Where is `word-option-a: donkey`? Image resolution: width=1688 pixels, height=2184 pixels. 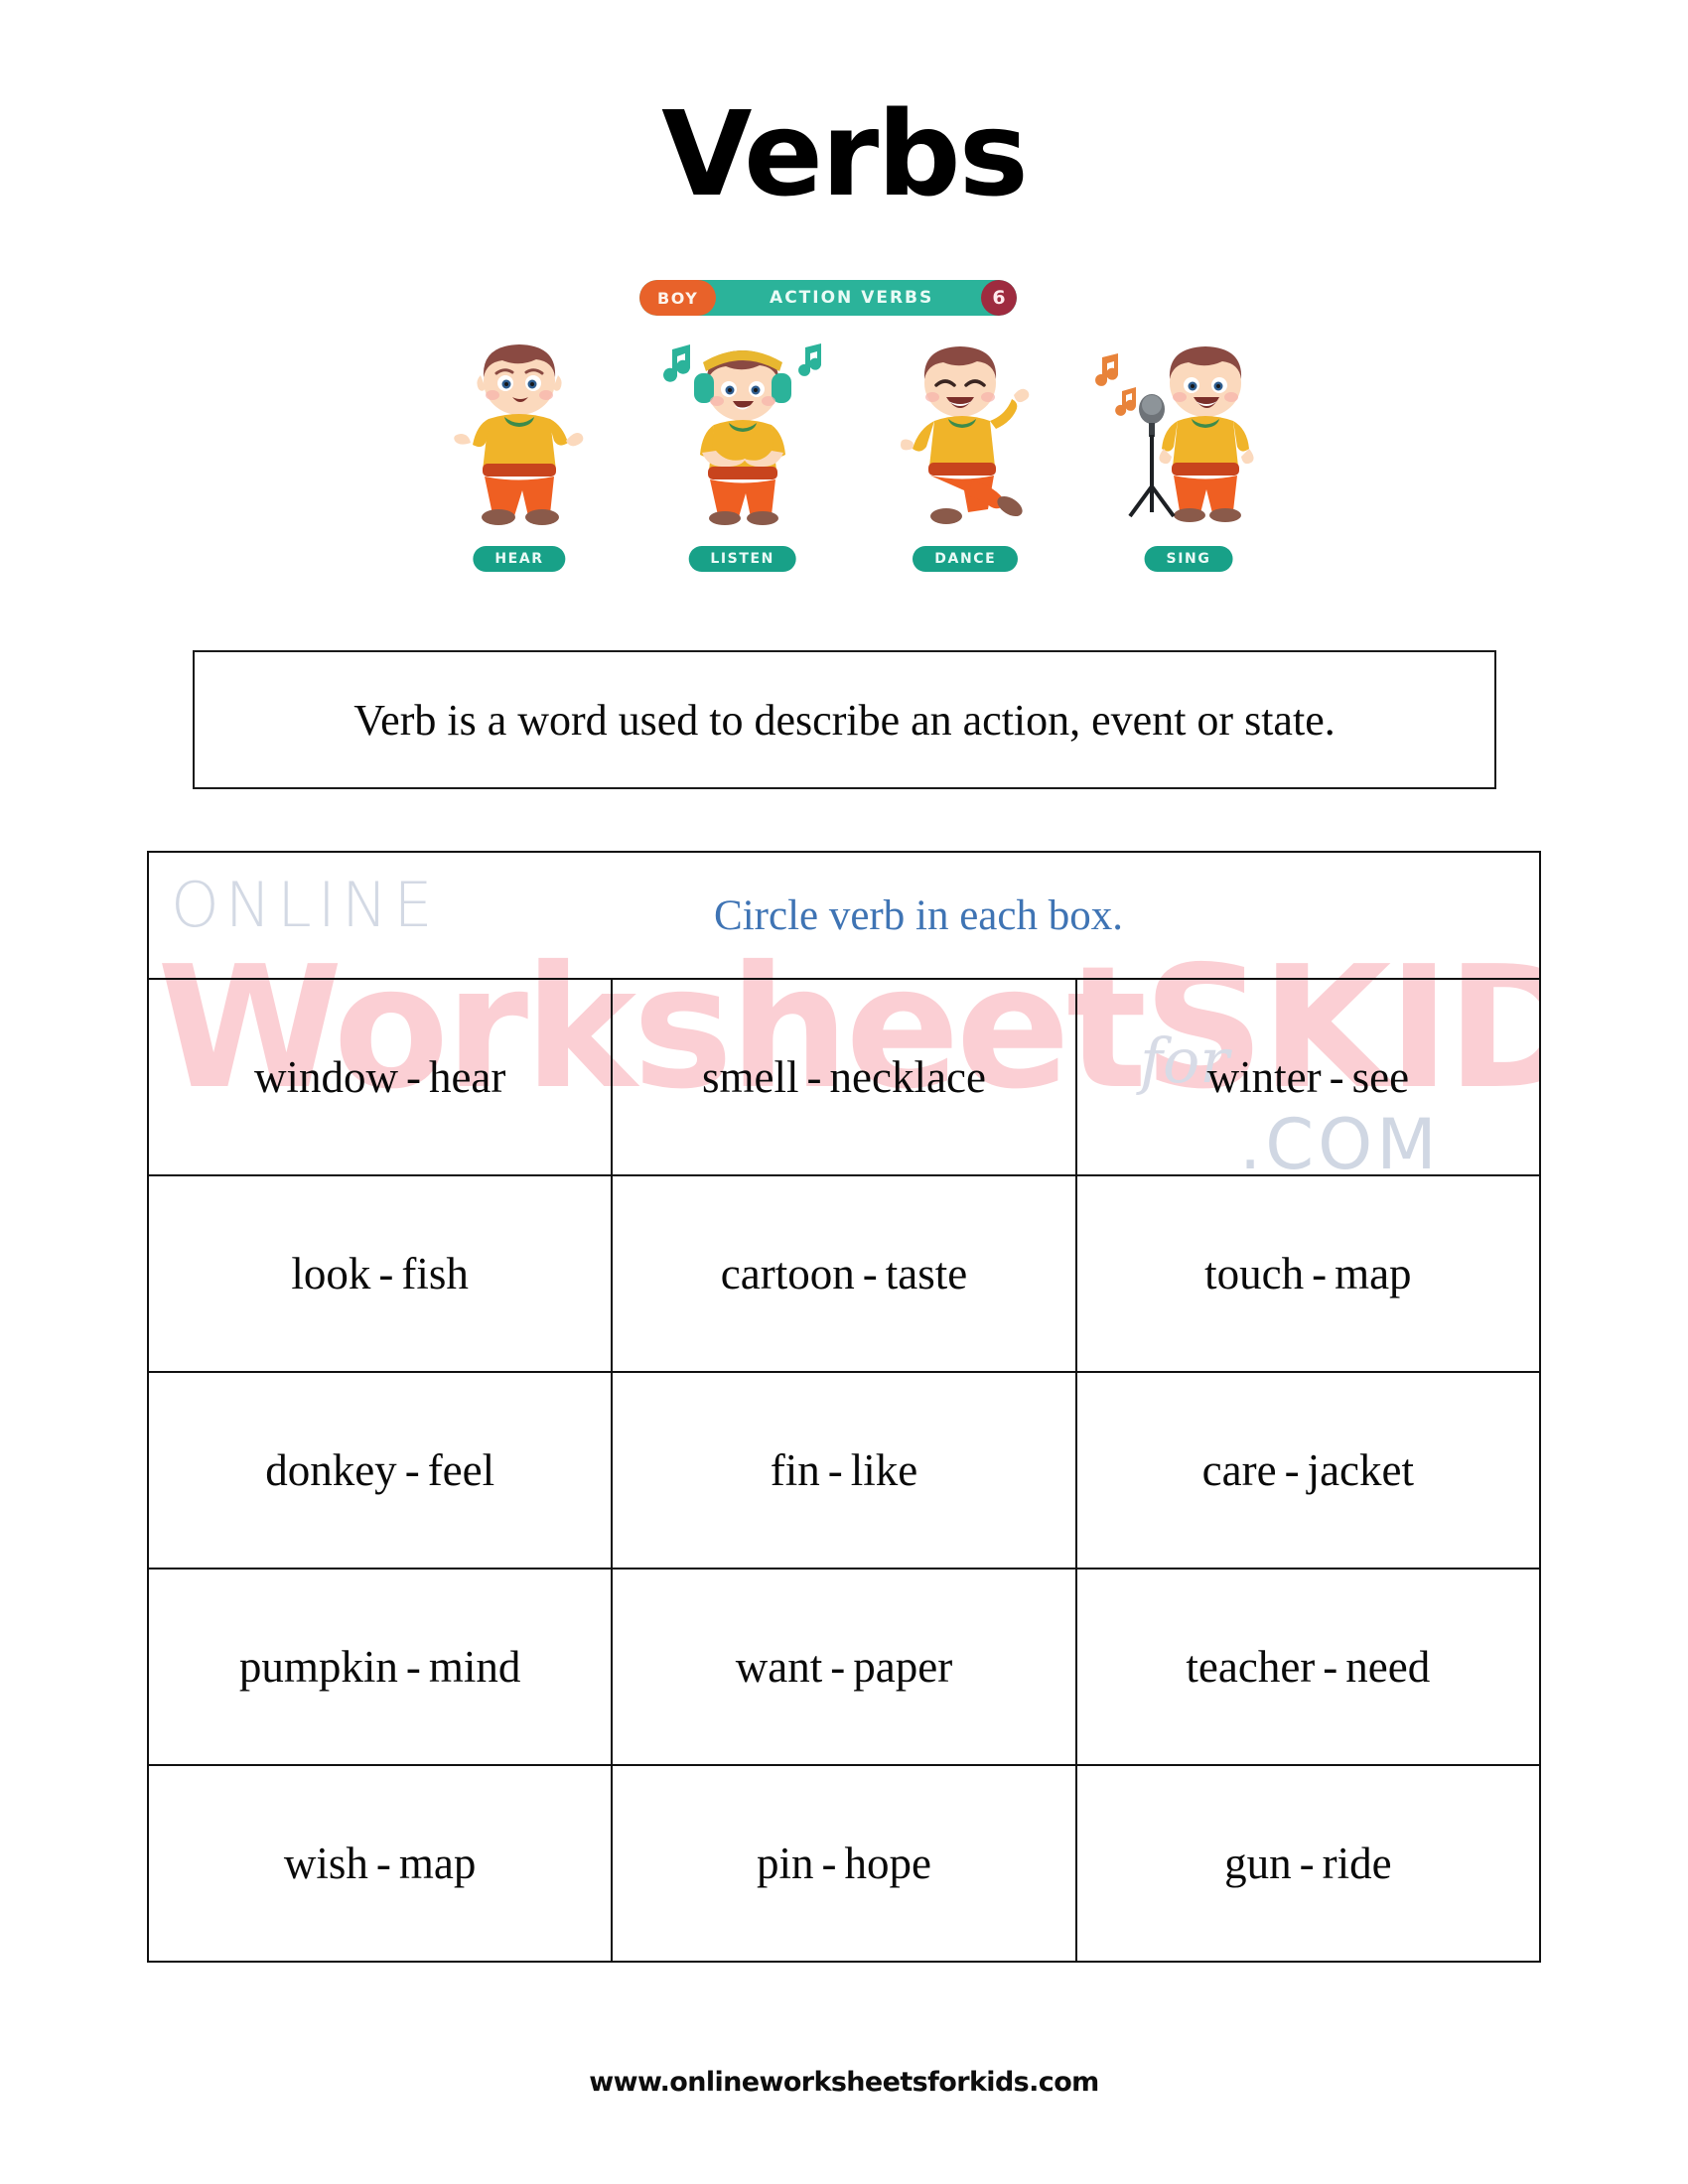
word-option-a: donkey is located at coordinates (330, 1470).